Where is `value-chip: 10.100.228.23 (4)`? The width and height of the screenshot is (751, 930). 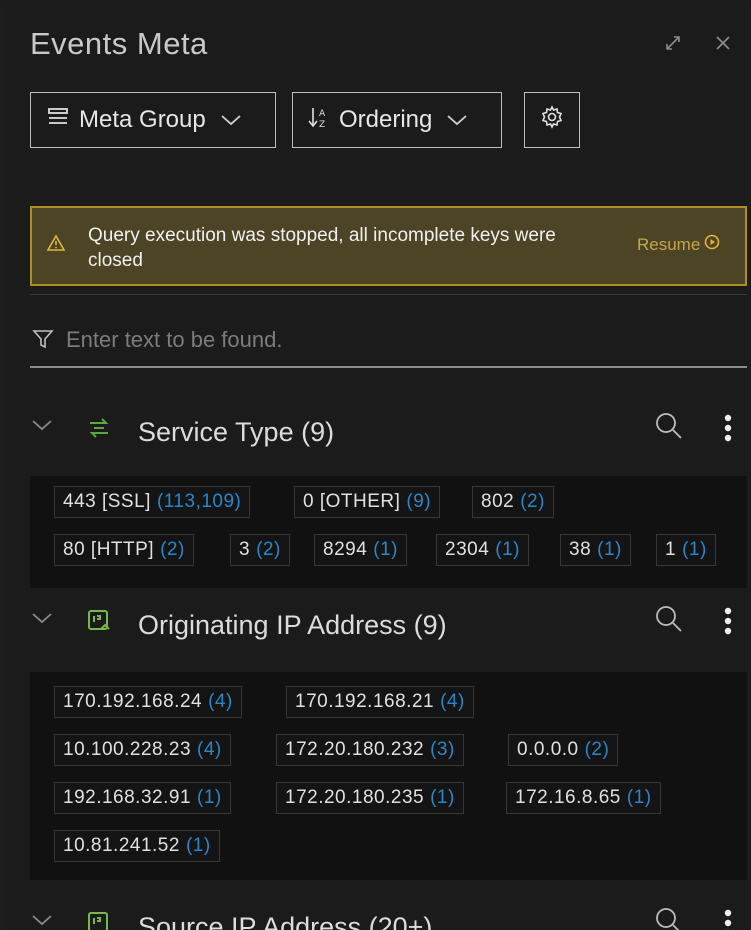 value-chip: 10.100.228.23 (4) is located at coordinates (142, 750).